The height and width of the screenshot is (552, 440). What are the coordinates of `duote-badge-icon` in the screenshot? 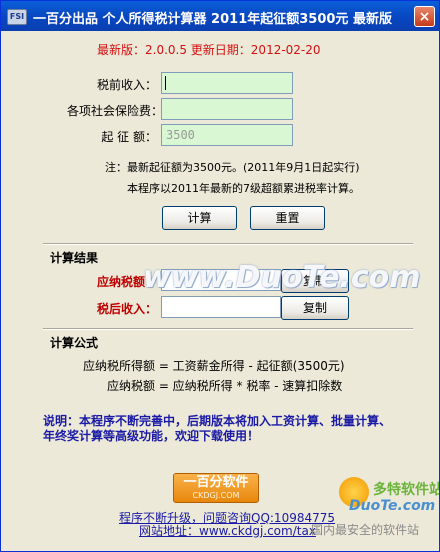 It's located at (354, 492).